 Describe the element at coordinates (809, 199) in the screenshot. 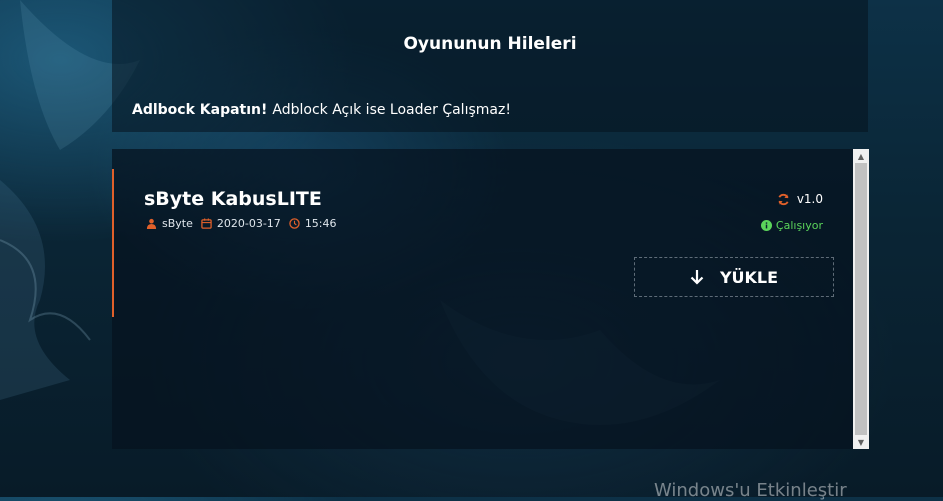

I see `version-text: v1.0` at that location.